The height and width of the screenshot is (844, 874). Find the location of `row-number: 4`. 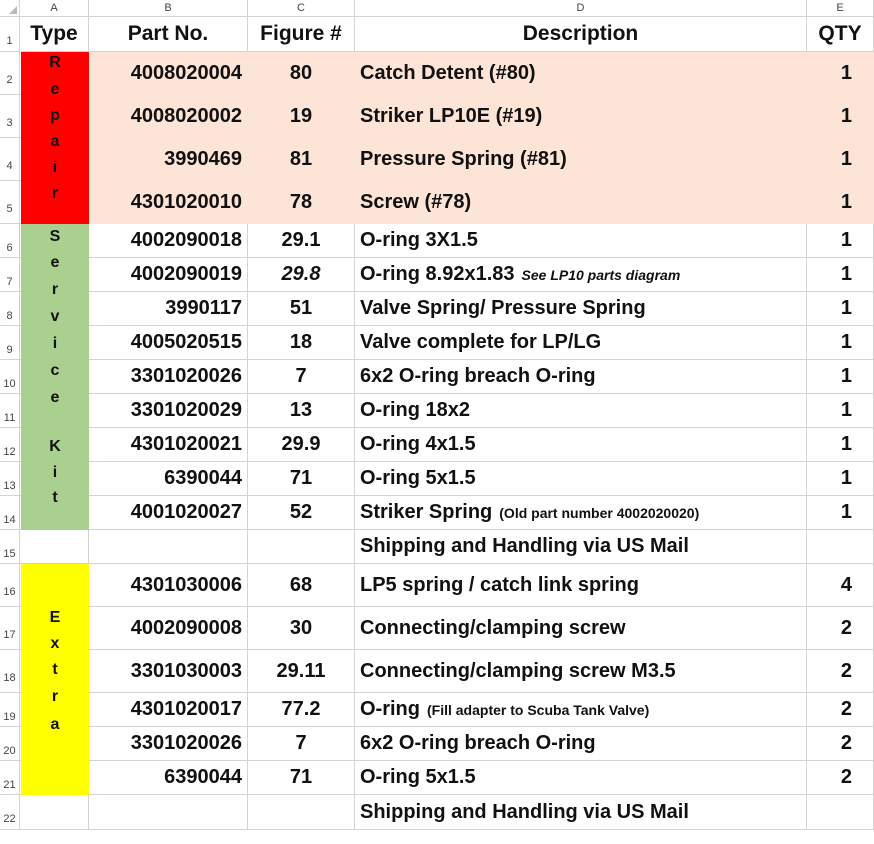

row-number: 4 is located at coordinates (10, 159).